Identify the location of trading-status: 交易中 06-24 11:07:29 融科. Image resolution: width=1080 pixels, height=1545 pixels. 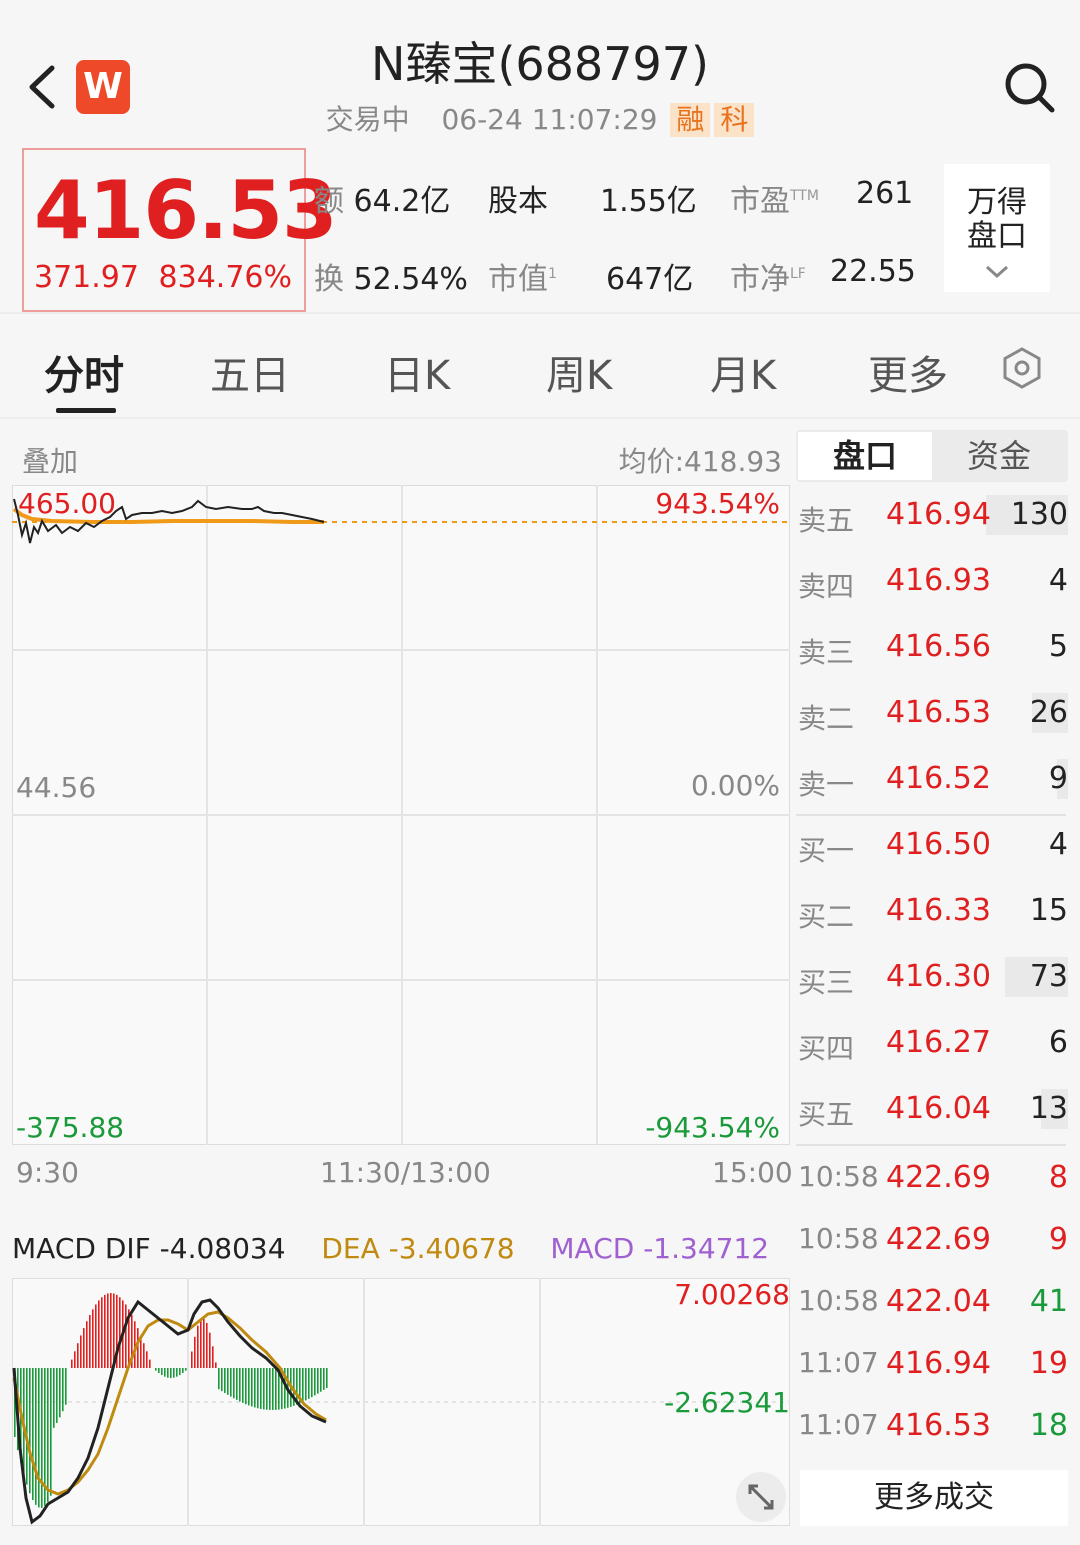
(540, 118).